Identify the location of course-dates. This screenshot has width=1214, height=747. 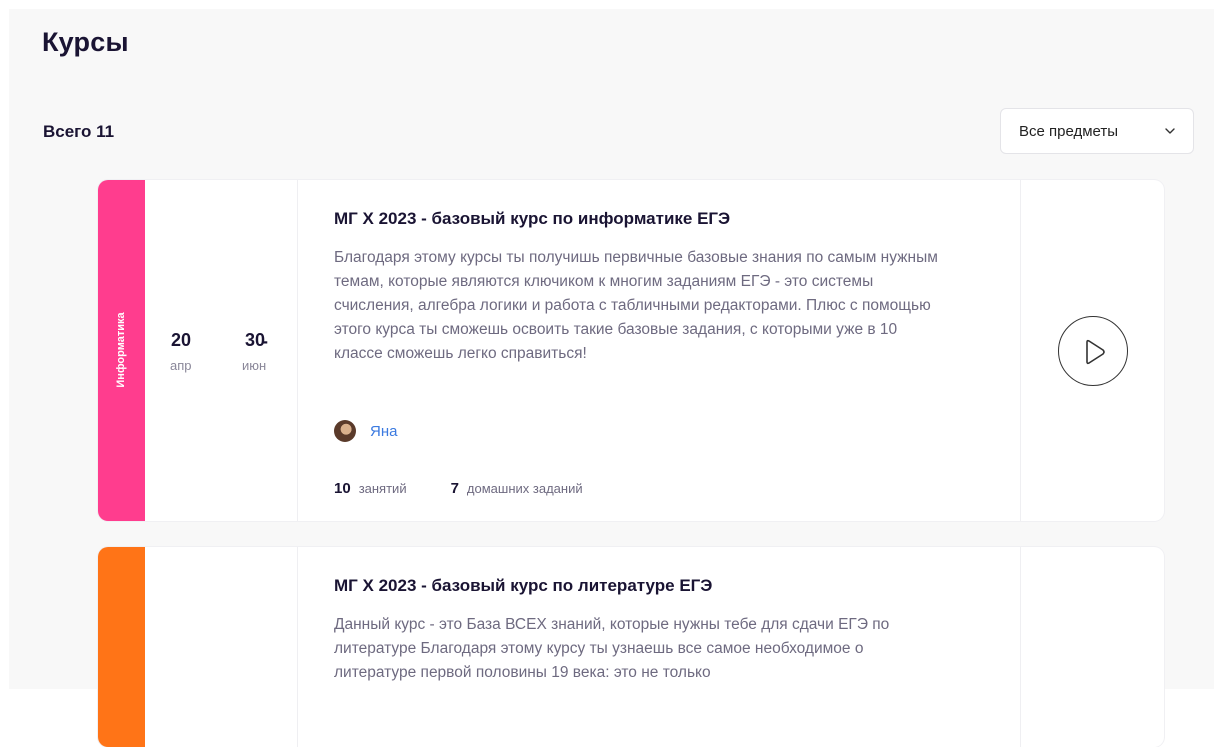
(221, 647).